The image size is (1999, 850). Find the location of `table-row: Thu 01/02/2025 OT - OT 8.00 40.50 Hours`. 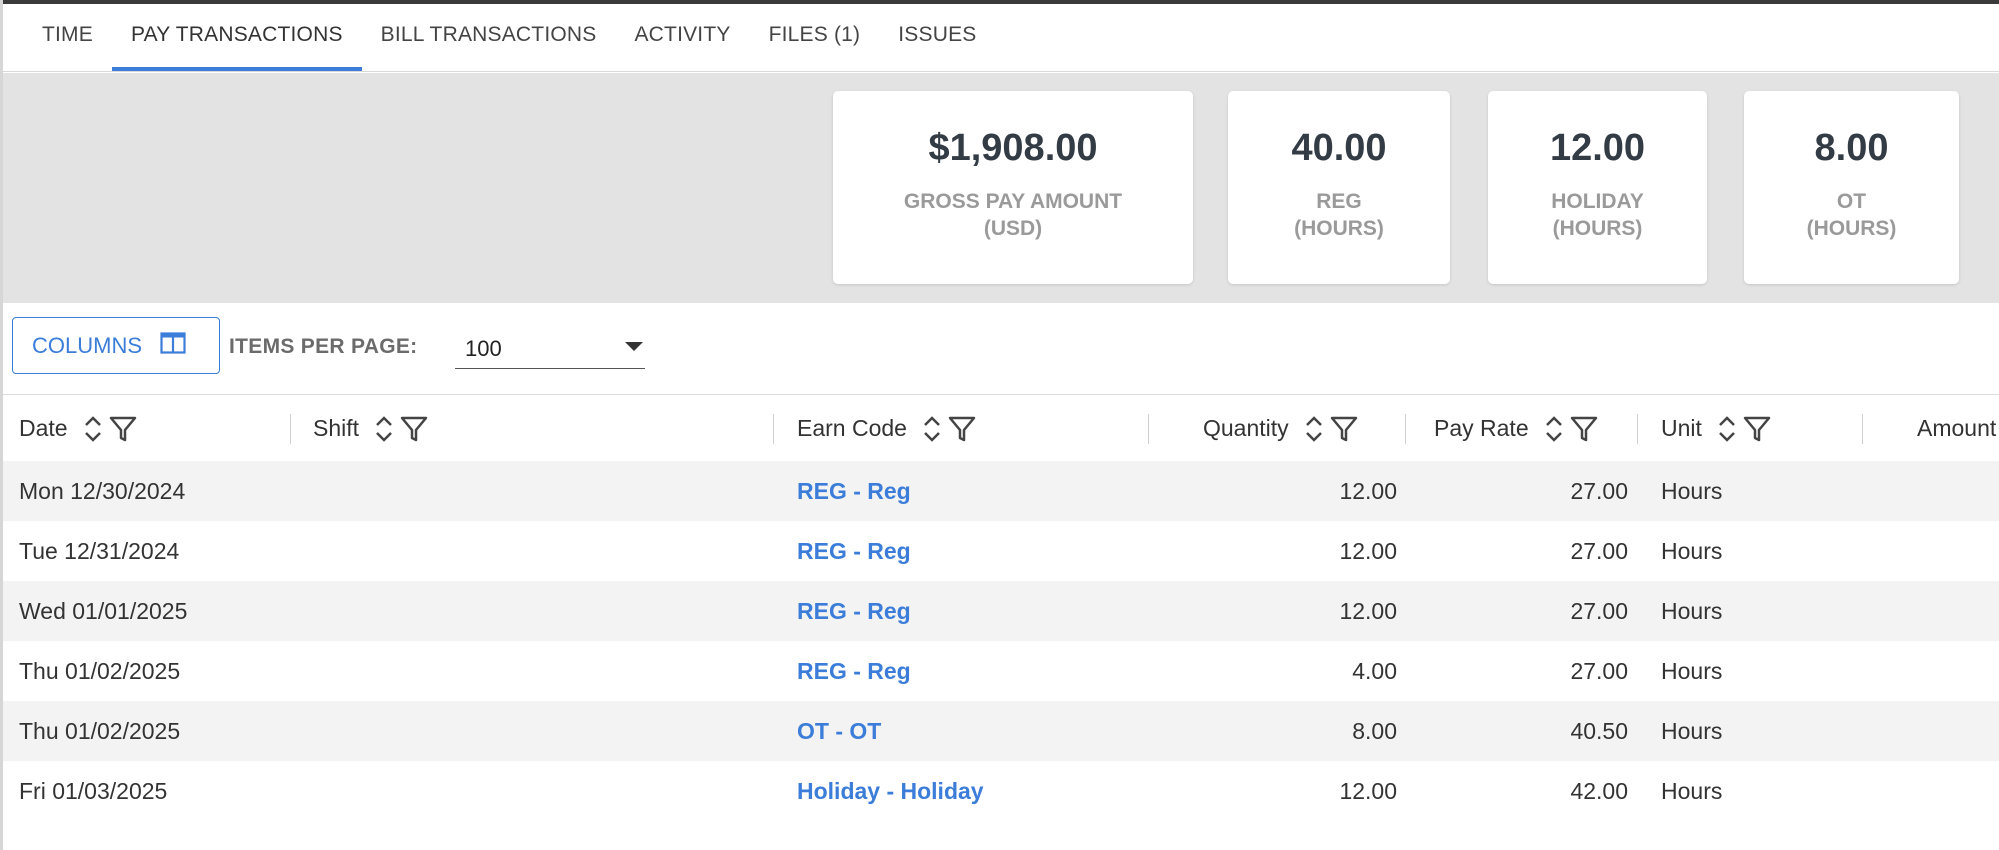

table-row: Thu 01/02/2025 OT - OT 8.00 40.50 Hours is located at coordinates (1001, 731).